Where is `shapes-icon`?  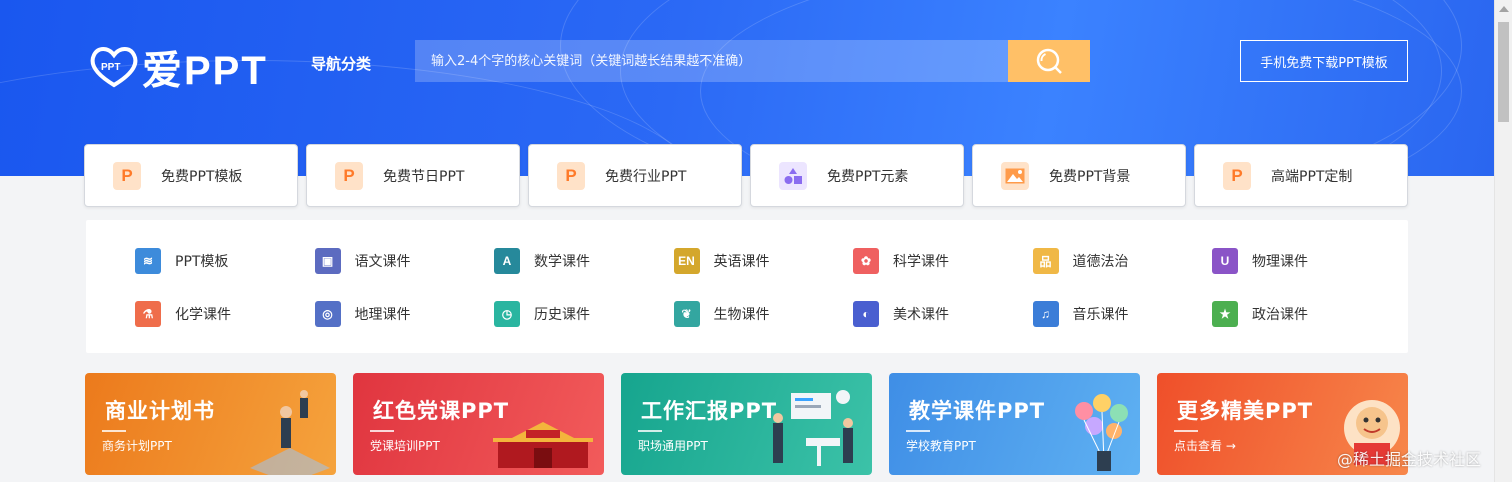 shapes-icon is located at coordinates (793, 175).